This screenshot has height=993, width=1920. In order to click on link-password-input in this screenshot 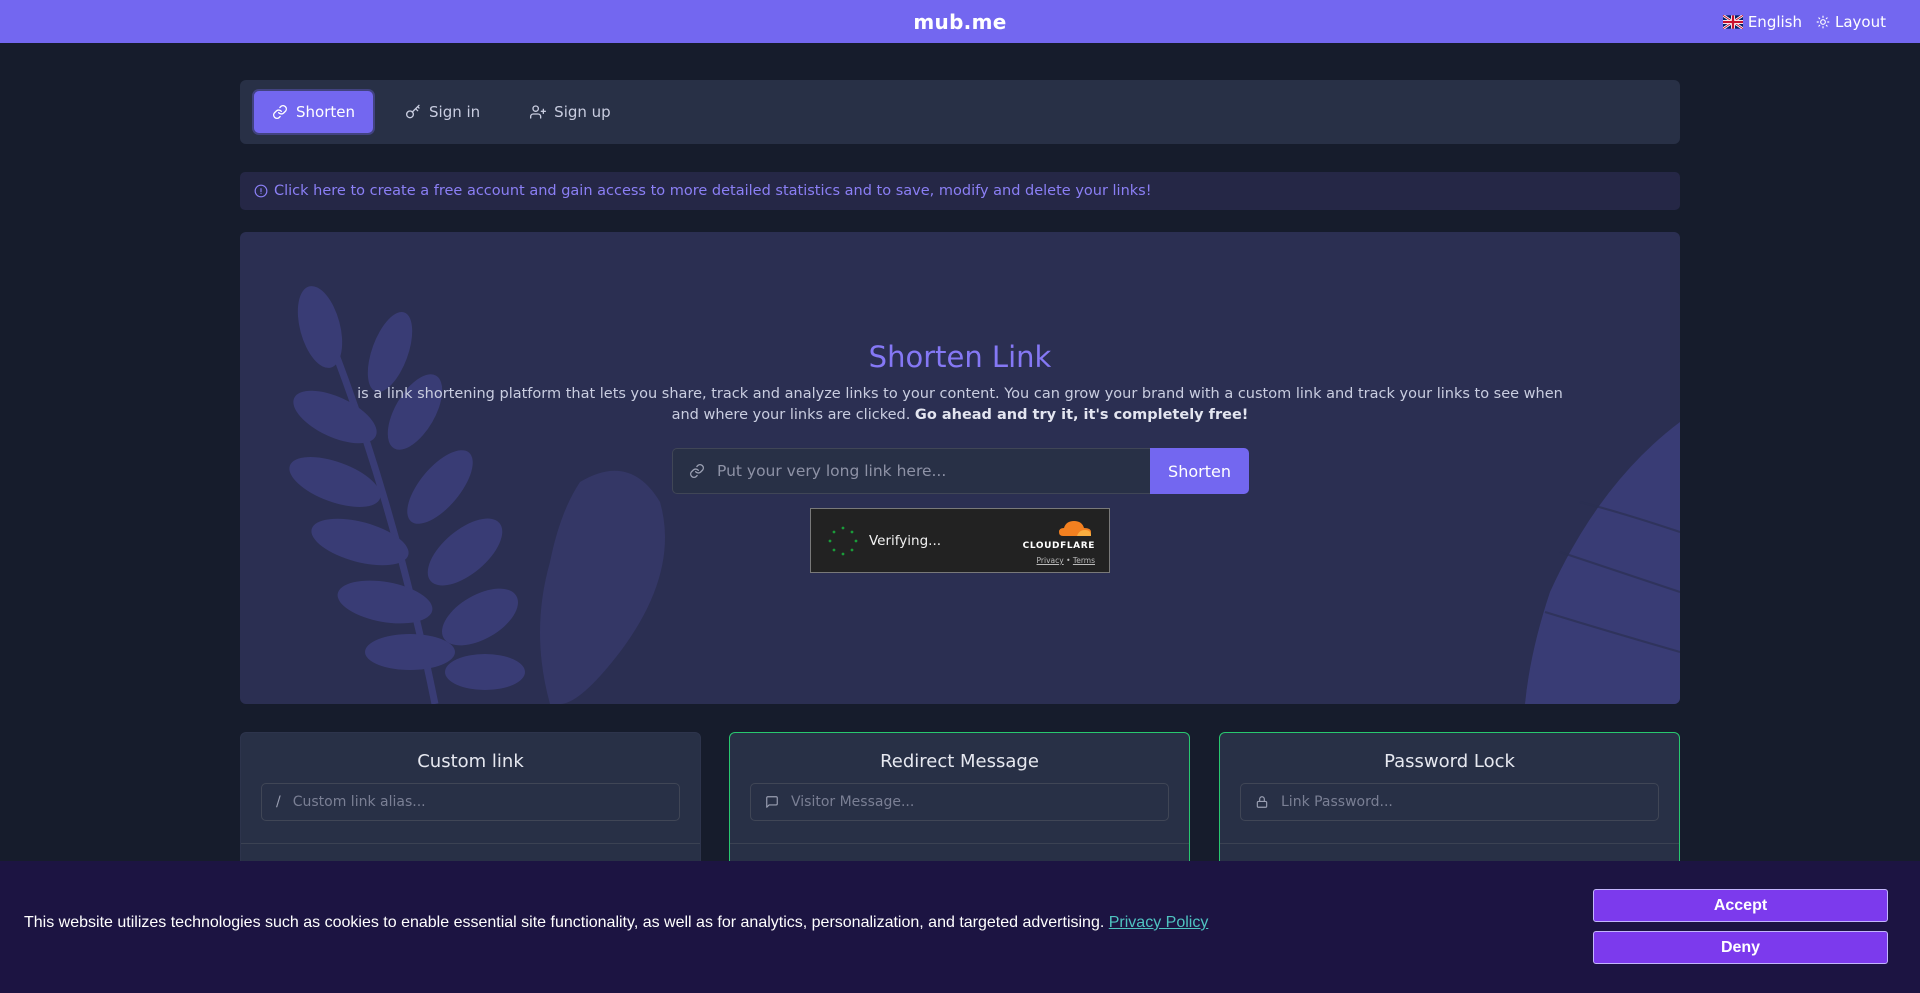, I will do `click(1469, 802)`.